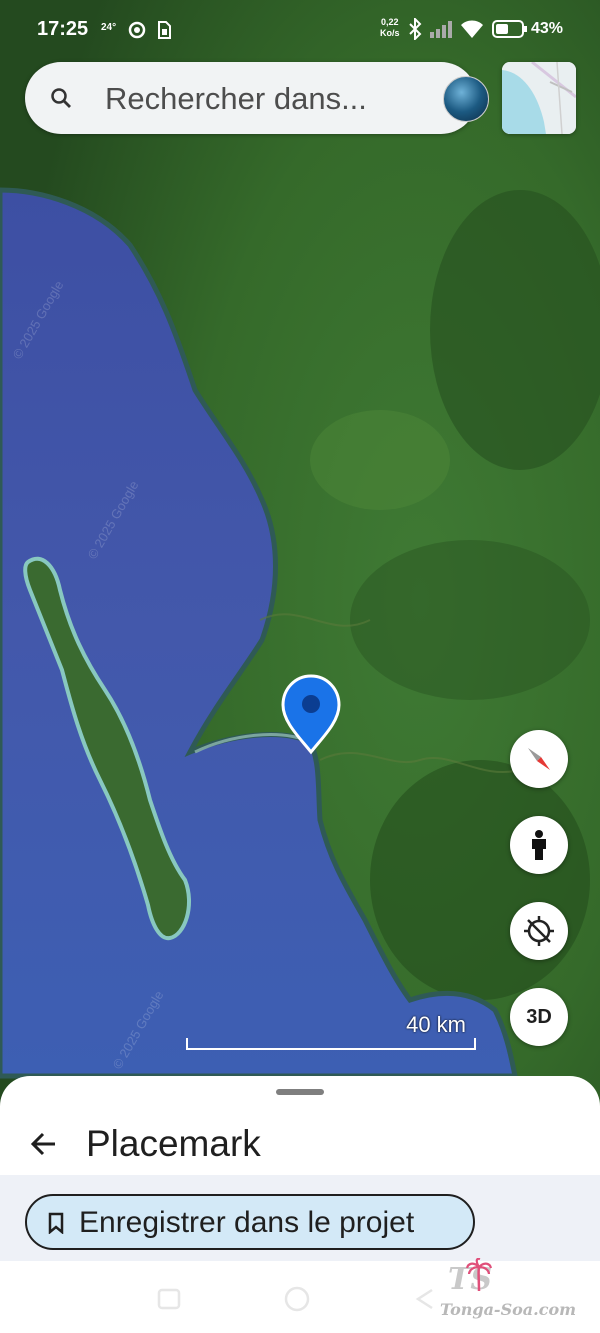 The width and height of the screenshot is (600, 1333). What do you see at coordinates (44, 1144) in the screenshot?
I see `back-arrow-icon` at bounding box center [44, 1144].